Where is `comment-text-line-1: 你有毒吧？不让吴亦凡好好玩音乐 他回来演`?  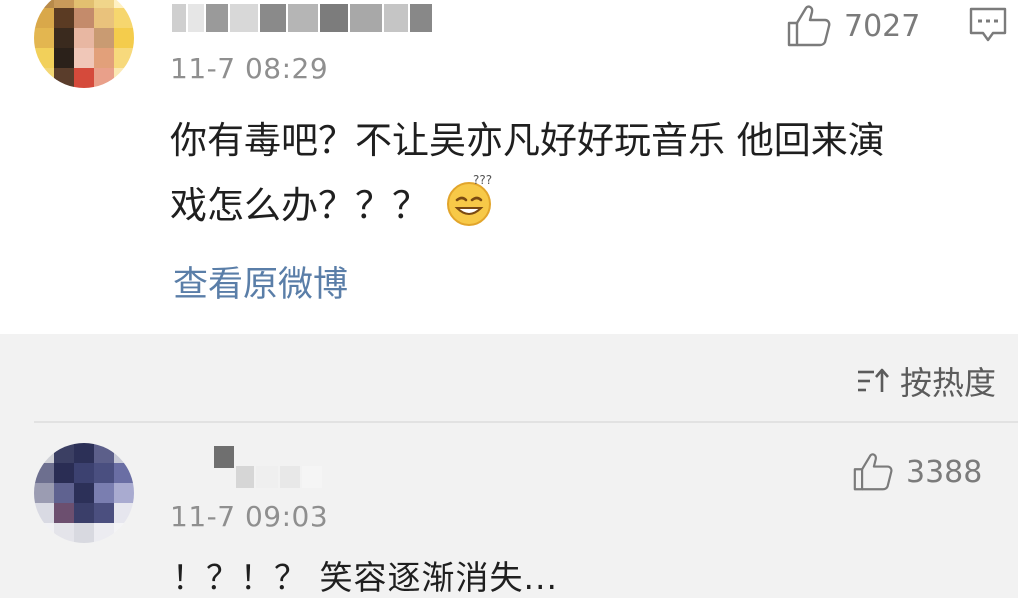 comment-text-line-1: 你有毒吧？不让吴亦凡好好玩音乐 他回来演 is located at coordinates (527, 140).